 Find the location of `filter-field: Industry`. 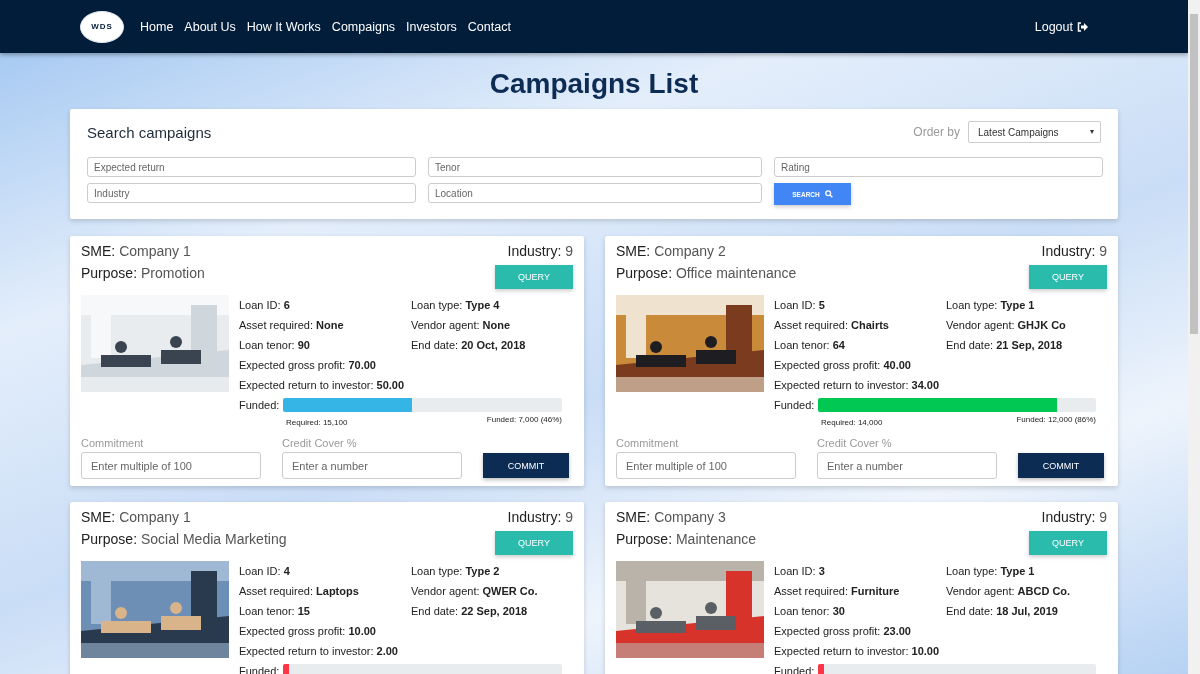

filter-field: Industry is located at coordinates (251, 193).